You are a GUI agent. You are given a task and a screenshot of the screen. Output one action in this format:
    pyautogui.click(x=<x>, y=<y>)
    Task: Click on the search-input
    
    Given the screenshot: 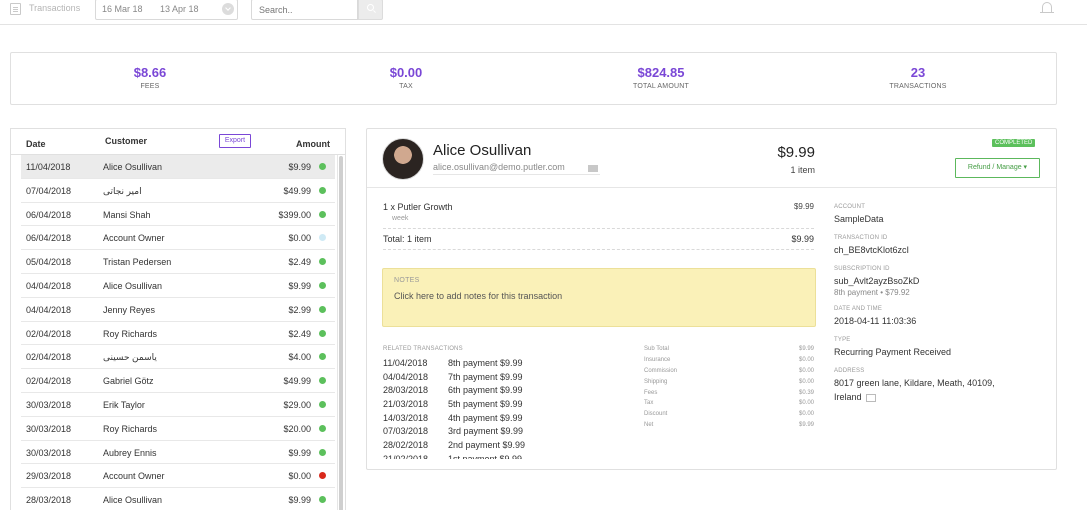 What is the action you would take?
    pyautogui.click(x=304, y=10)
    